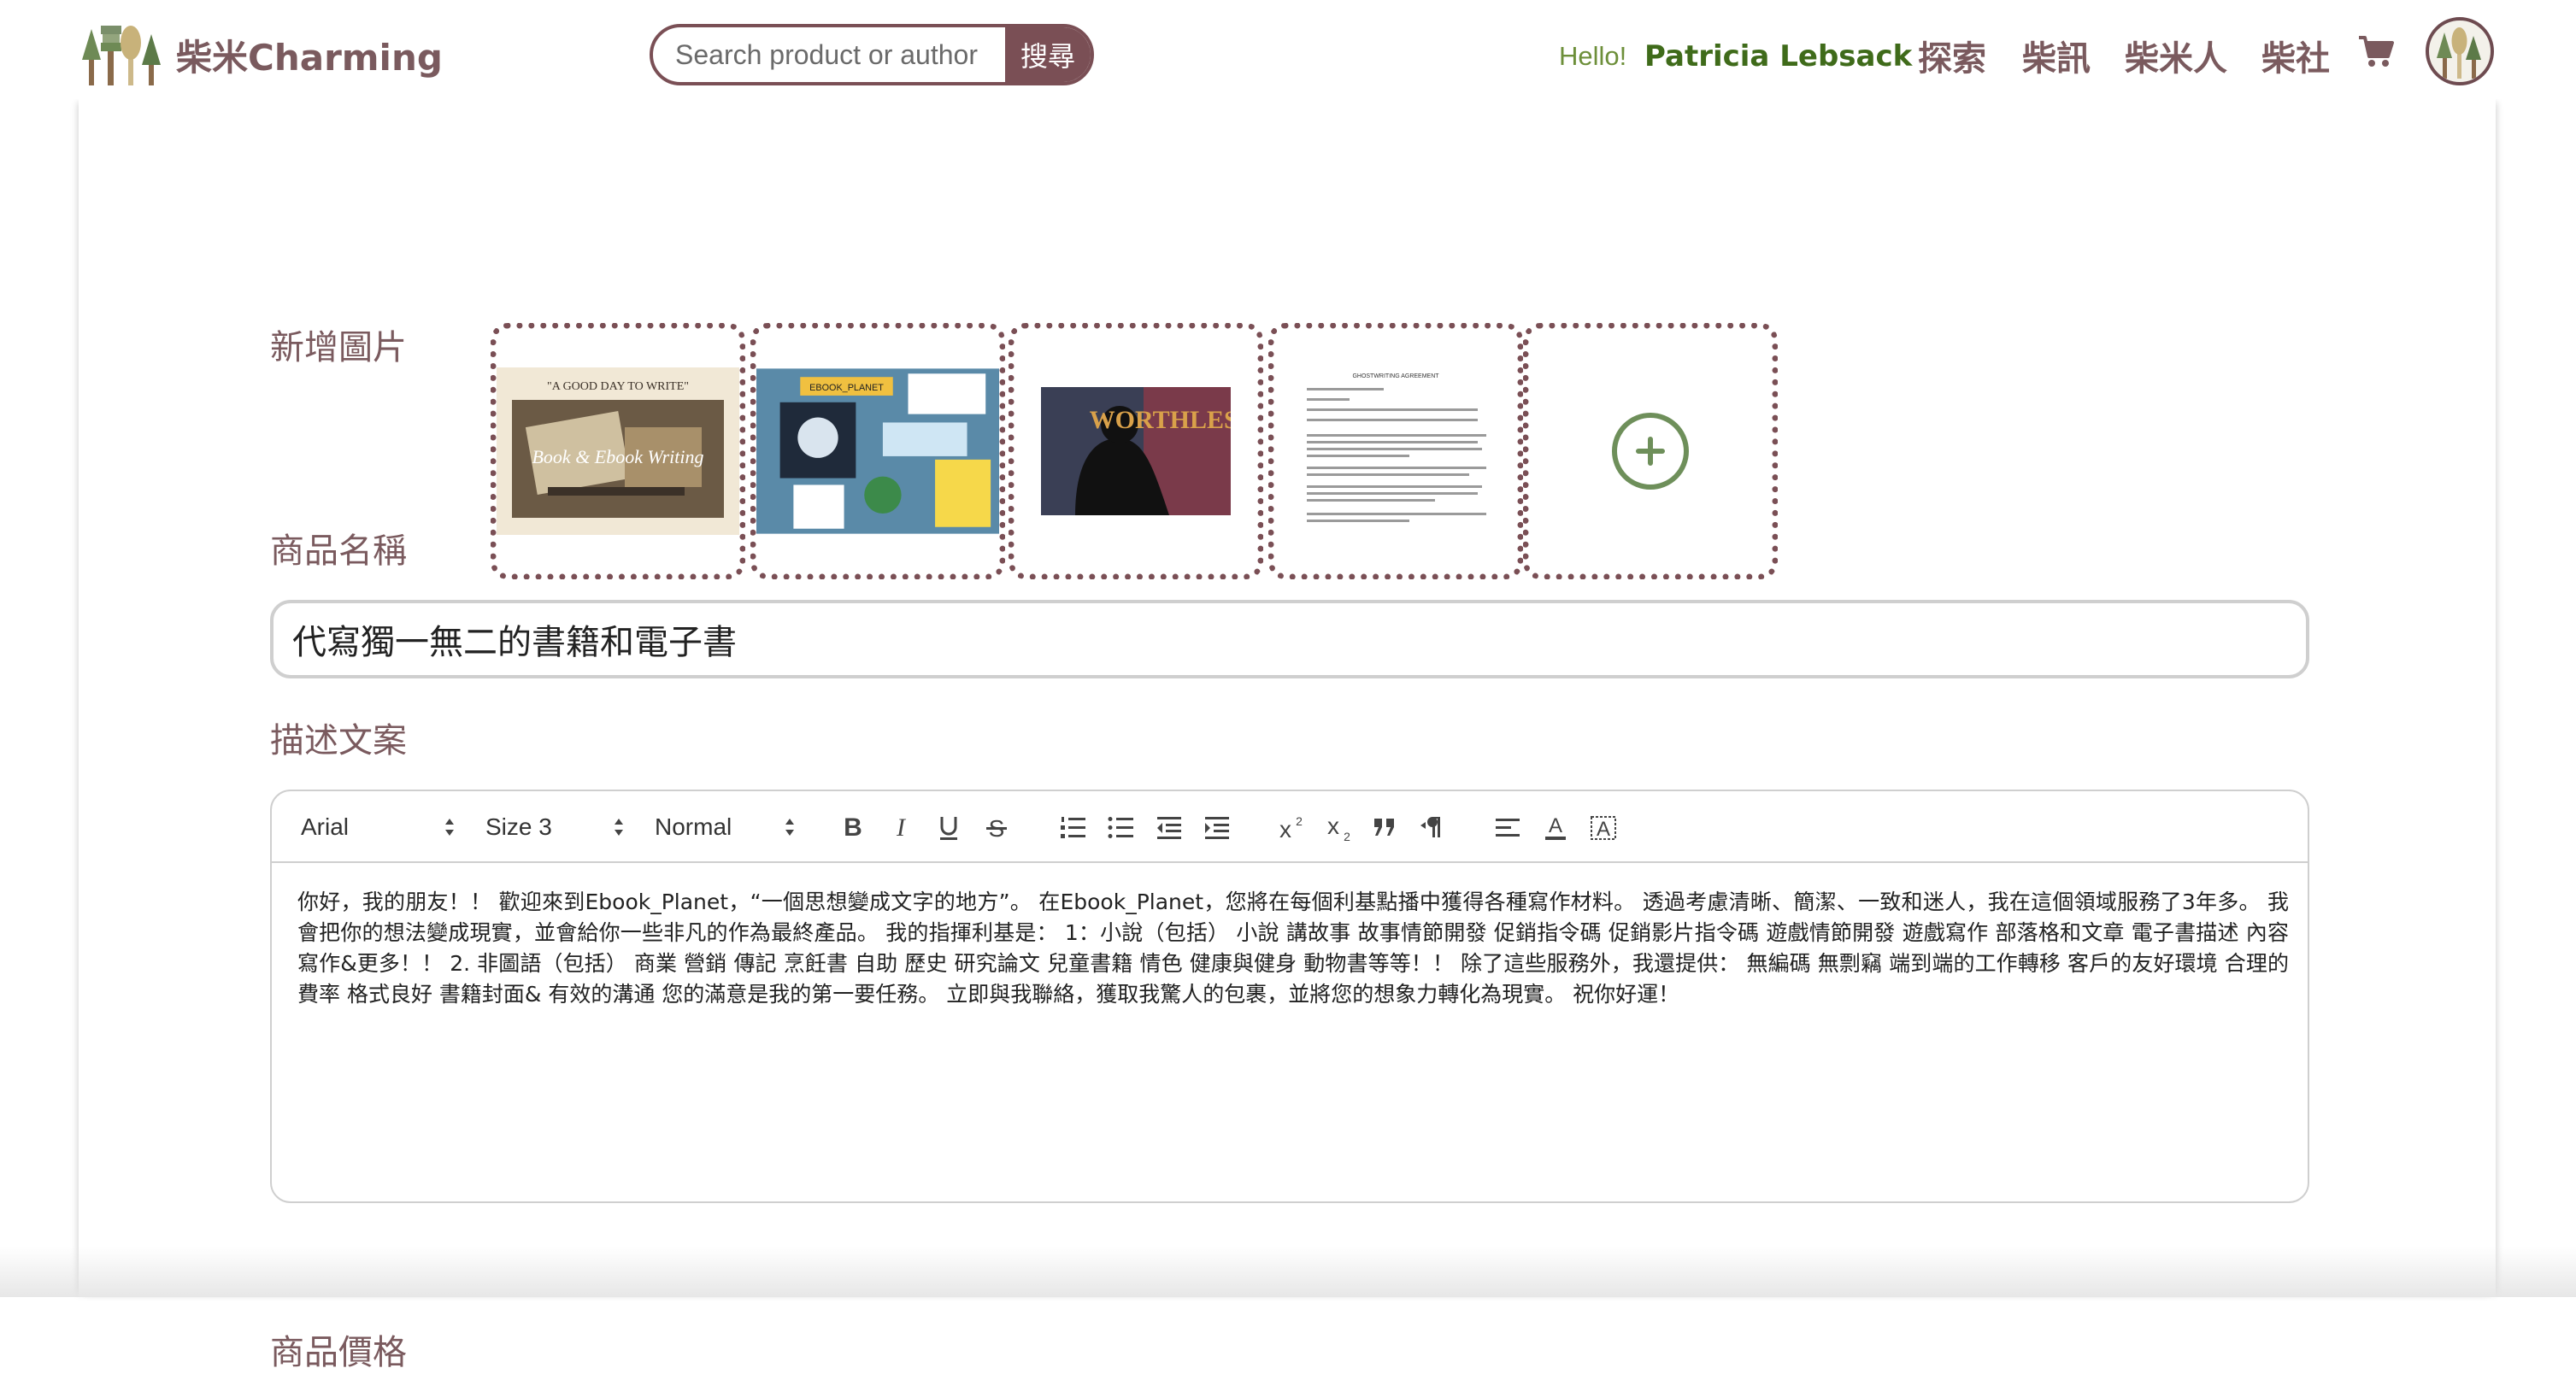 This screenshot has height=1374, width=2576. What do you see at coordinates (338, 740) in the screenshot?
I see `description-label: 描述文案` at bounding box center [338, 740].